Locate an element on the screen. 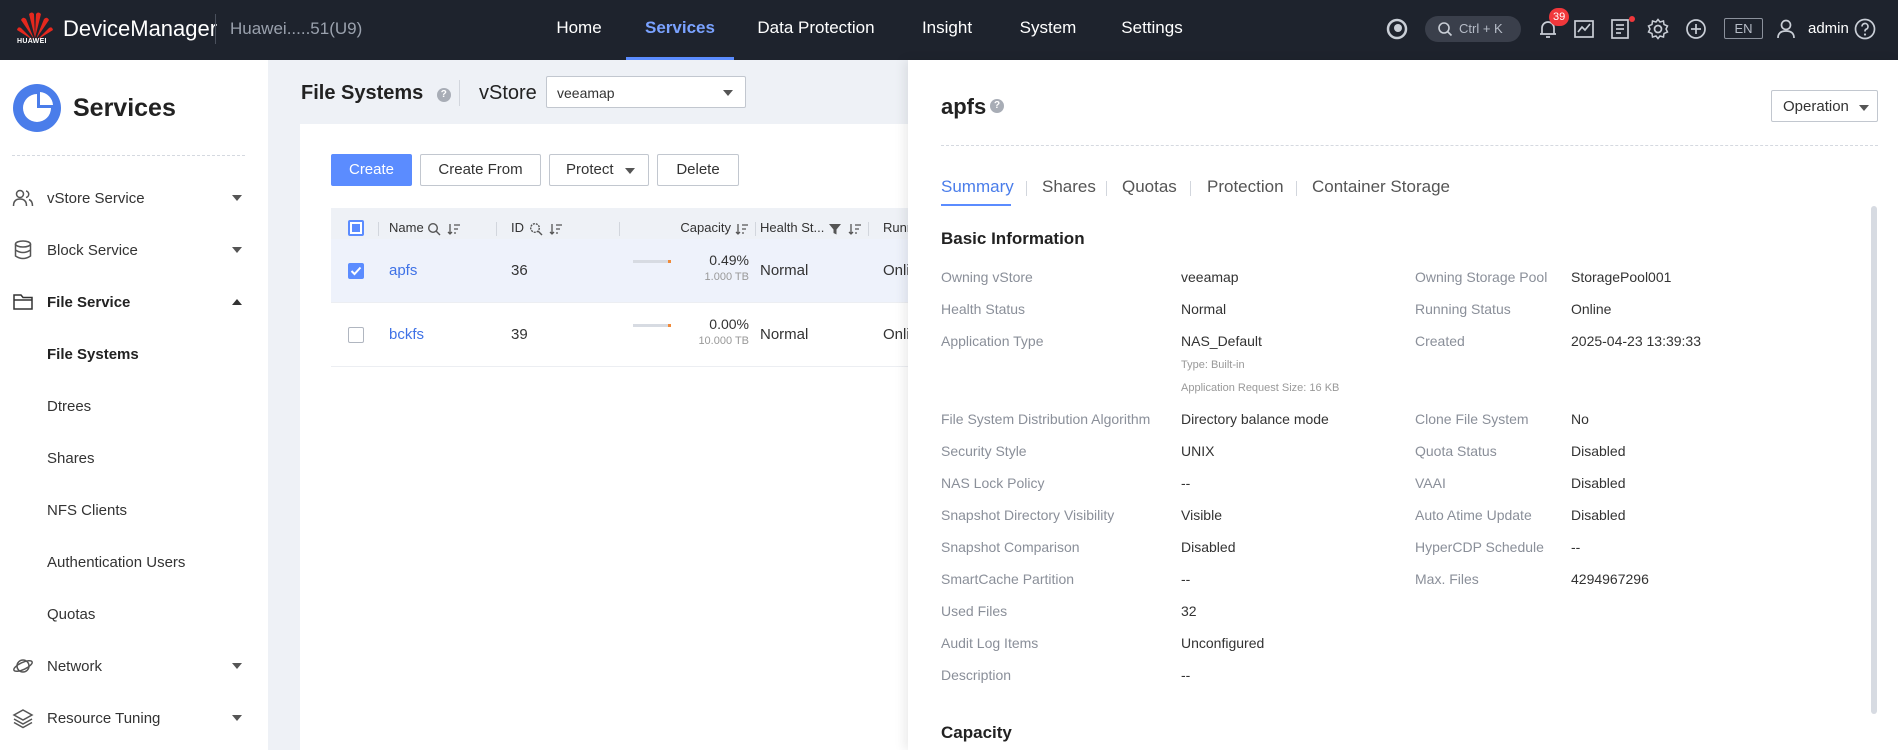 Image resolution: width=1898 pixels, height=750 pixels. value-vaai: Disabled is located at coordinates (1598, 483).